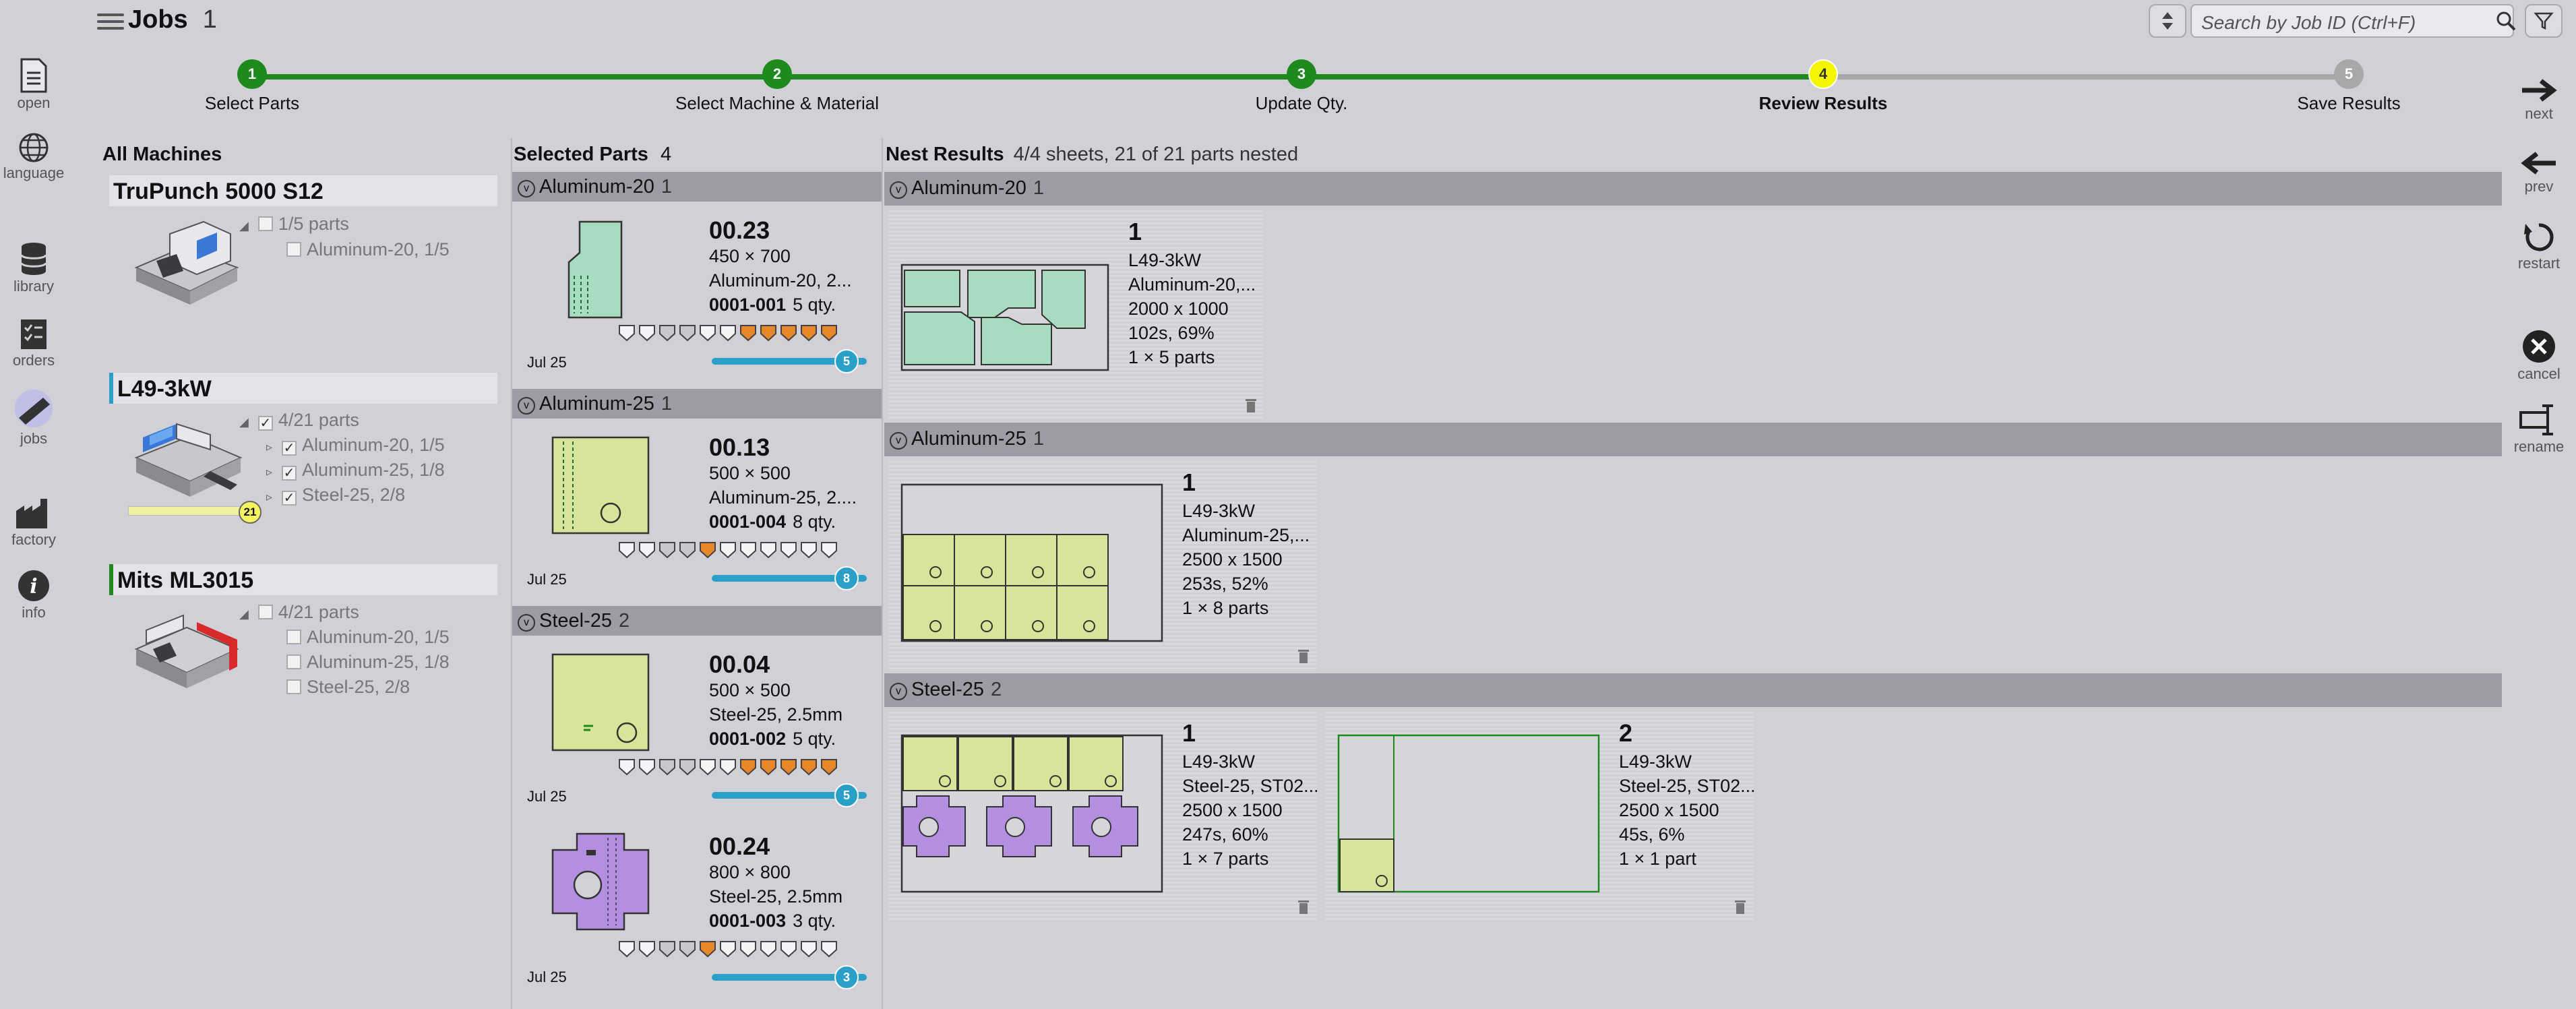 This screenshot has width=2576, height=1009. Describe the element at coordinates (697, 621) in the screenshot. I see `group-header-steel-25: v Steel-25 2` at that location.